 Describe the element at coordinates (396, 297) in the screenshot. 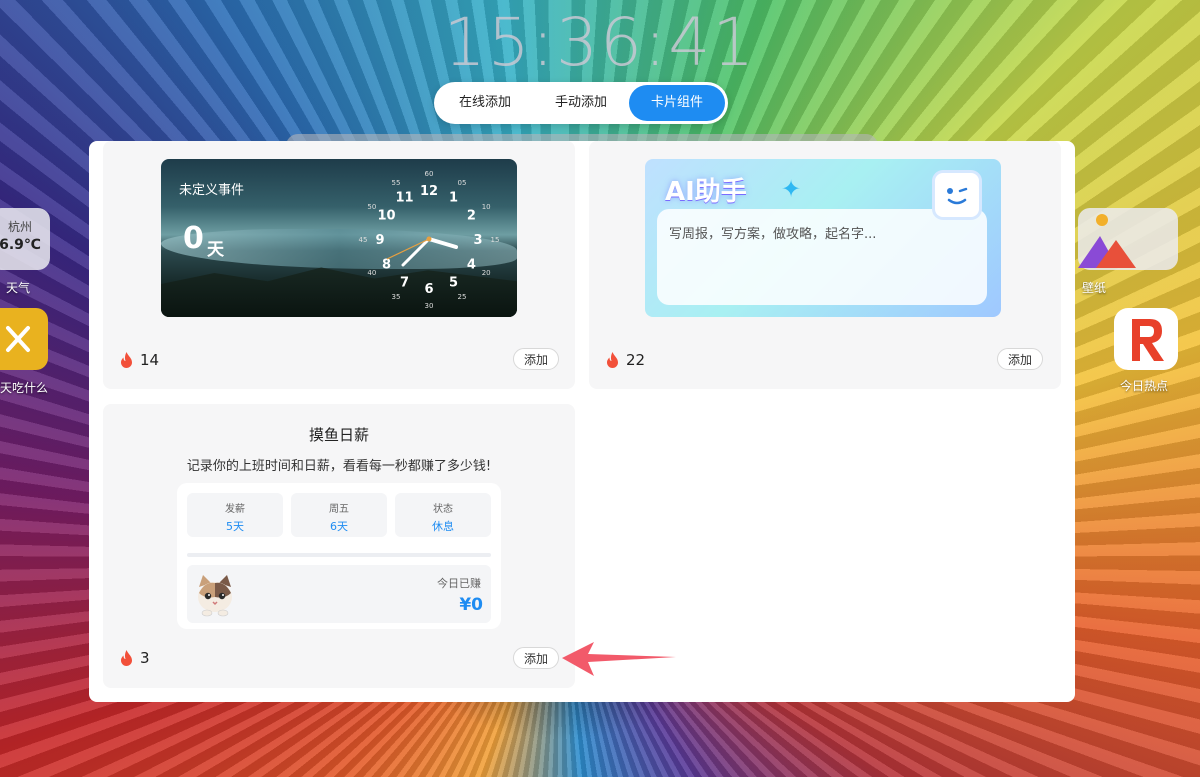

I see `clock-minute-label: 35` at that location.